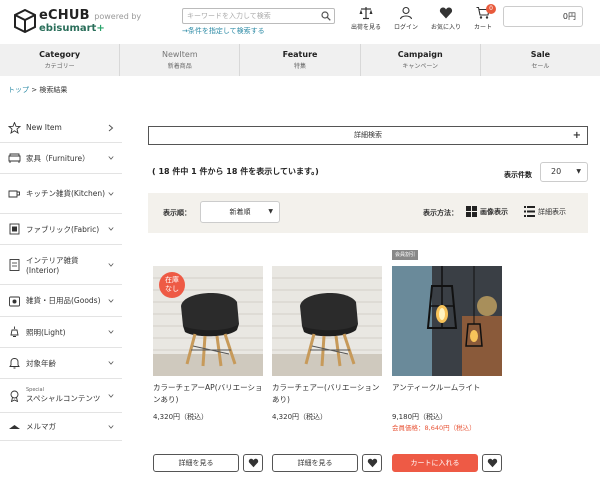 The width and height of the screenshot is (600, 490). Describe the element at coordinates (208, 321) in the screenshot. I see `product-image: 在庫 なし` at that location.